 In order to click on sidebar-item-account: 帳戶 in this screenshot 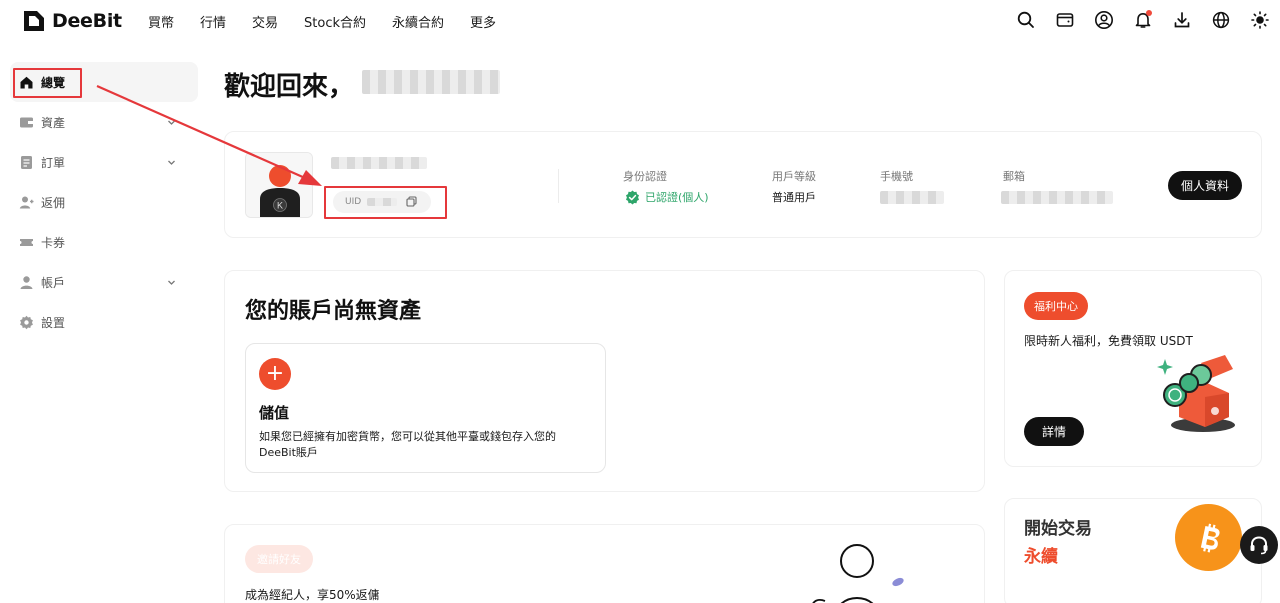, I will do `click(100, 282)`.